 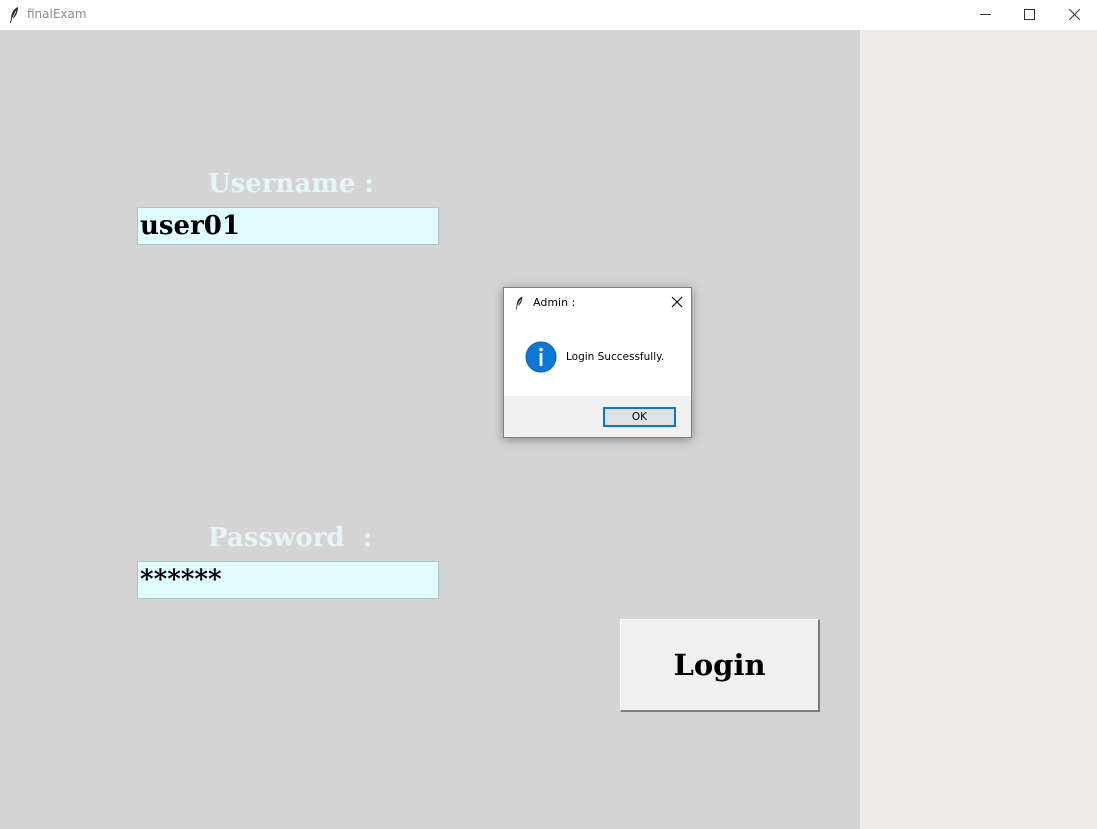 What do you see at coordinates (615, 357) in the screenshot?
I see `dialog-message: Login Successfully.` at bounding box center [615, 357].